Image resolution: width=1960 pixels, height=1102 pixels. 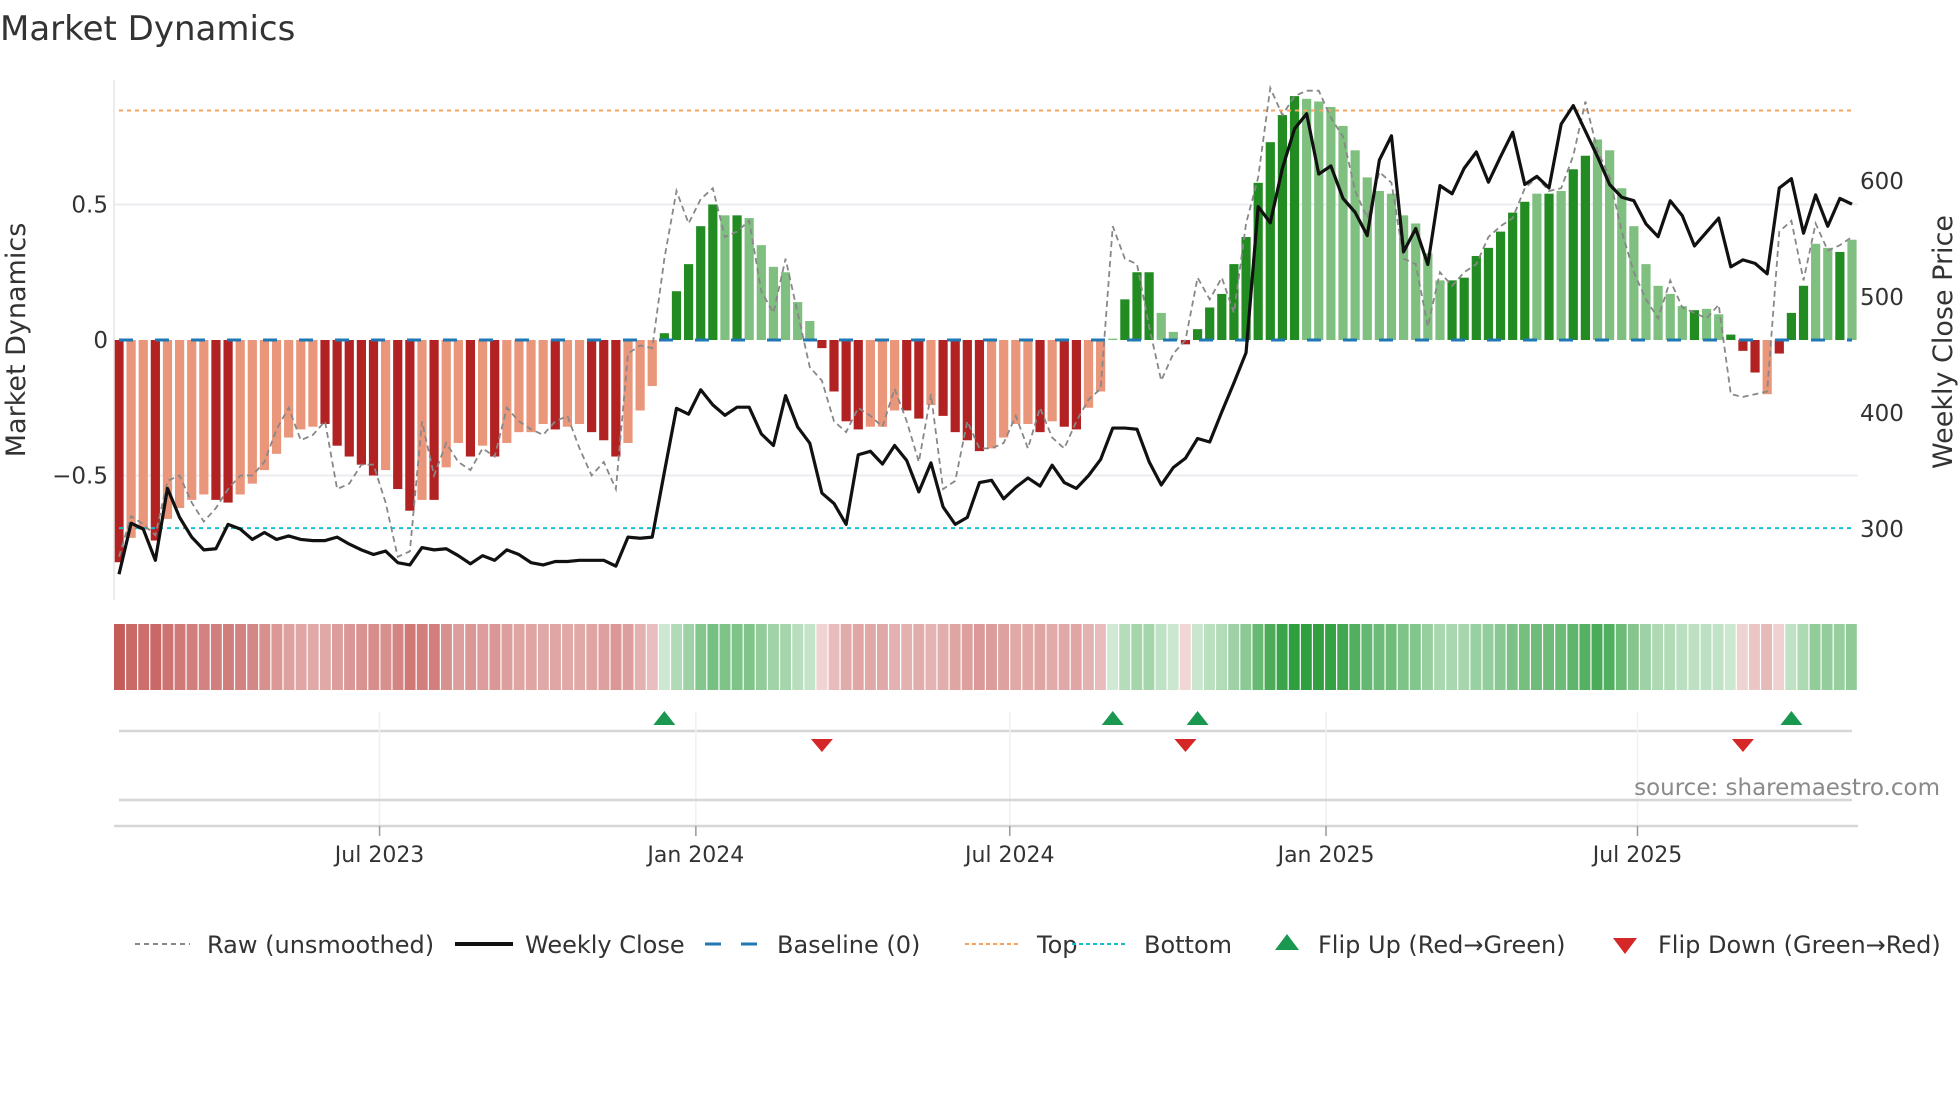 What do you see at coordinates (1787, 788) in the screenshot?
I see `source-label: source: sharemaestro.com` at bounding box center [1787, 788].